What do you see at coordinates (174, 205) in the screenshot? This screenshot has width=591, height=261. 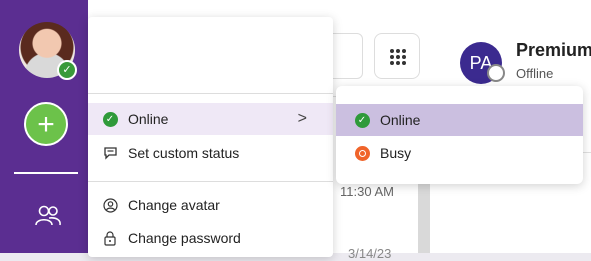 I see `menu-item-label: Change avatar` at bounding box center [174, 205].